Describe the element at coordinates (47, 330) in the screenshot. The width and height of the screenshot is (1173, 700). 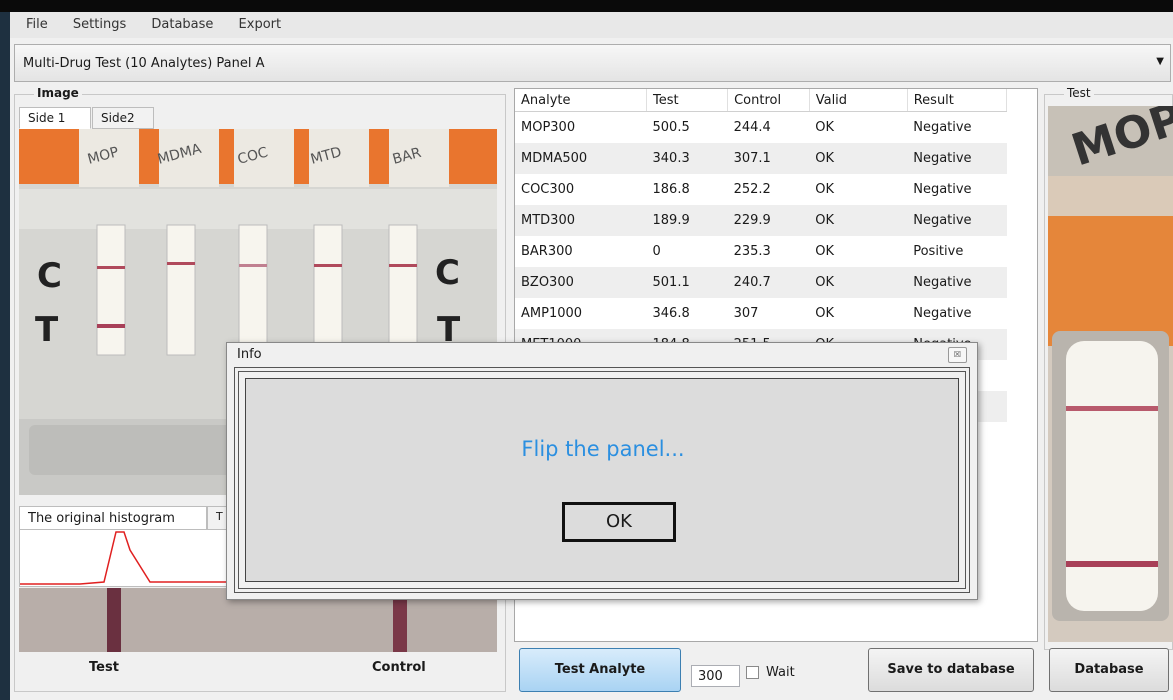
I see `label-t-left: T` at that location.